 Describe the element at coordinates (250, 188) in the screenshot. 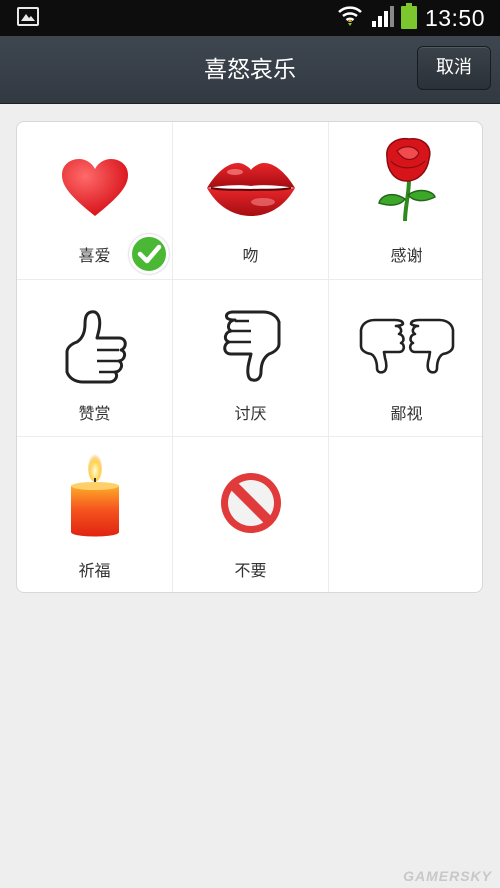

I see `lips-icon` at that location.